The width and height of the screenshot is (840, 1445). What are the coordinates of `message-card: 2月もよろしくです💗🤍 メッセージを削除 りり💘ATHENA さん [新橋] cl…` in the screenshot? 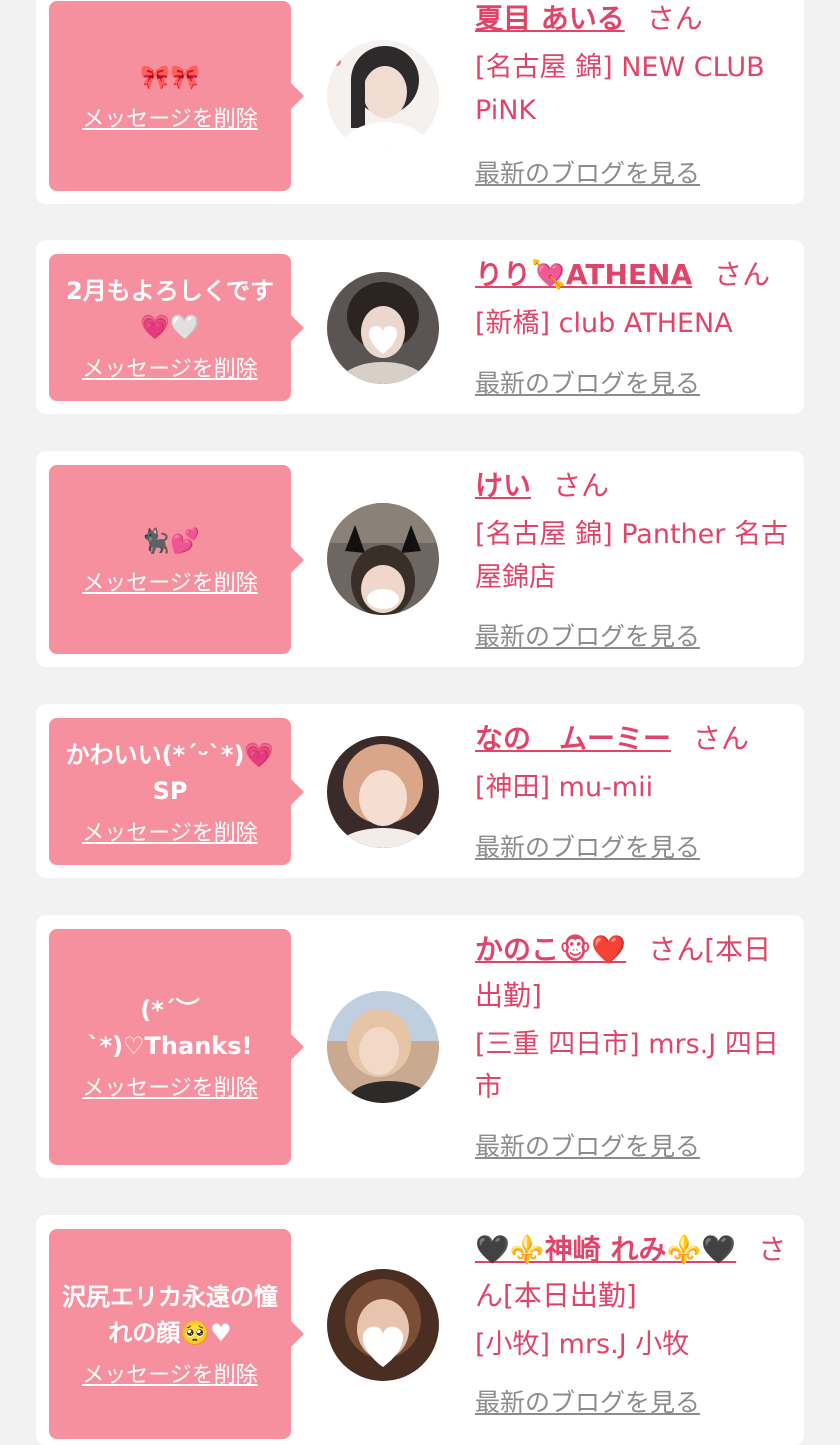 It's located at (420, 327).